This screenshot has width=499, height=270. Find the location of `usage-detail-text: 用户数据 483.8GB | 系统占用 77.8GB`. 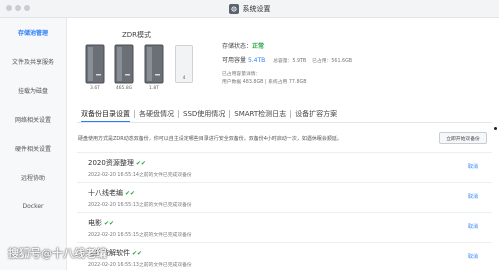

usage-detail-text: 用户数据 483.8GB | 系统占用 77.8GB is located at coordinates (264, 82).